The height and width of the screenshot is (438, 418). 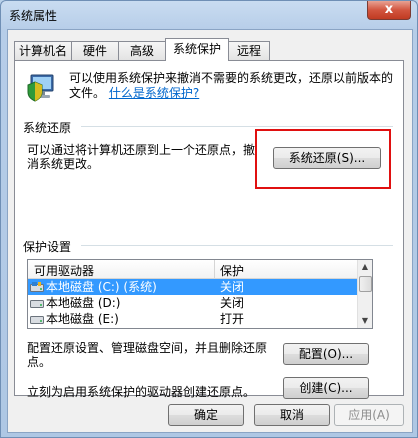 What do you see at coordinates (369, 415) in the screenshot?
I see `apply-button: 应用(A)` at bounding box center [369, 415].